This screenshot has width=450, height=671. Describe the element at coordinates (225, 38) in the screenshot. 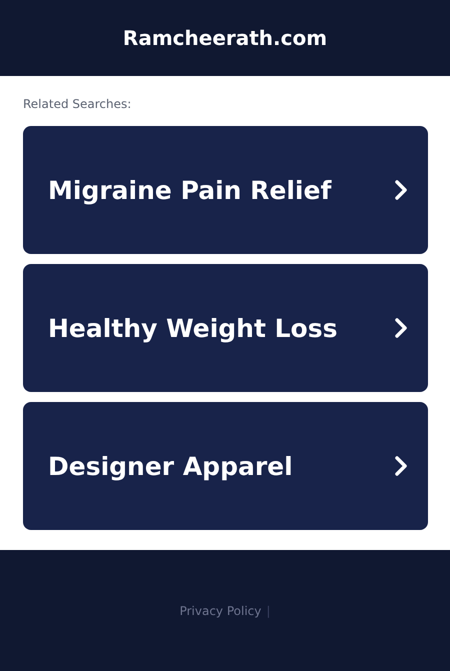

I see `site-title: Ramcheerath.com` at that location.